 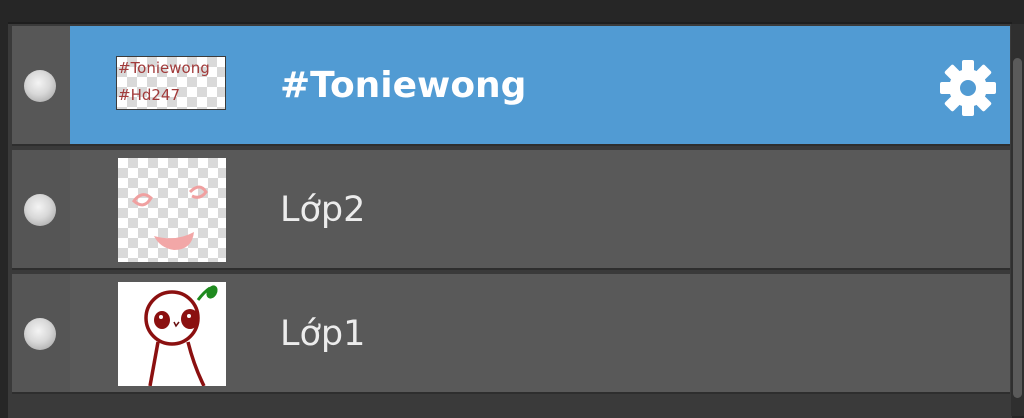 I want to click on layer-name: Lớp1, so click(x=322, y=334).